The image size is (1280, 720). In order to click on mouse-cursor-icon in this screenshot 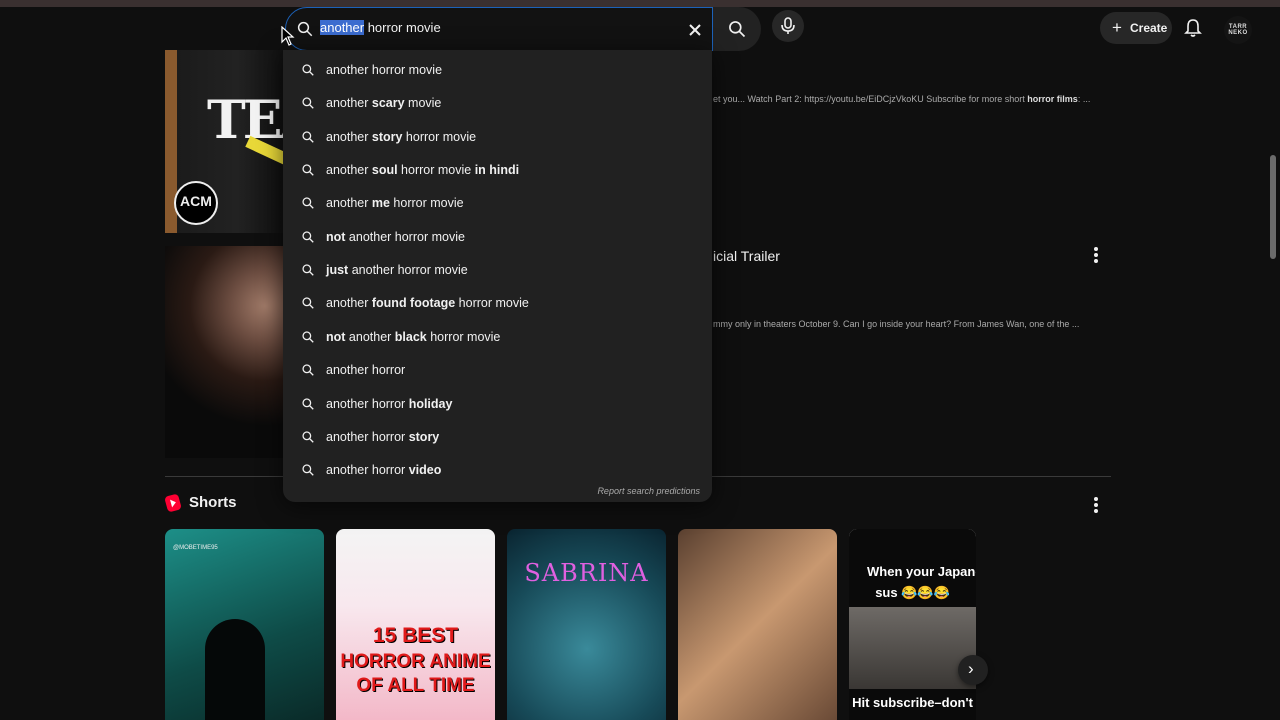, I will do `click(288, 36)`.